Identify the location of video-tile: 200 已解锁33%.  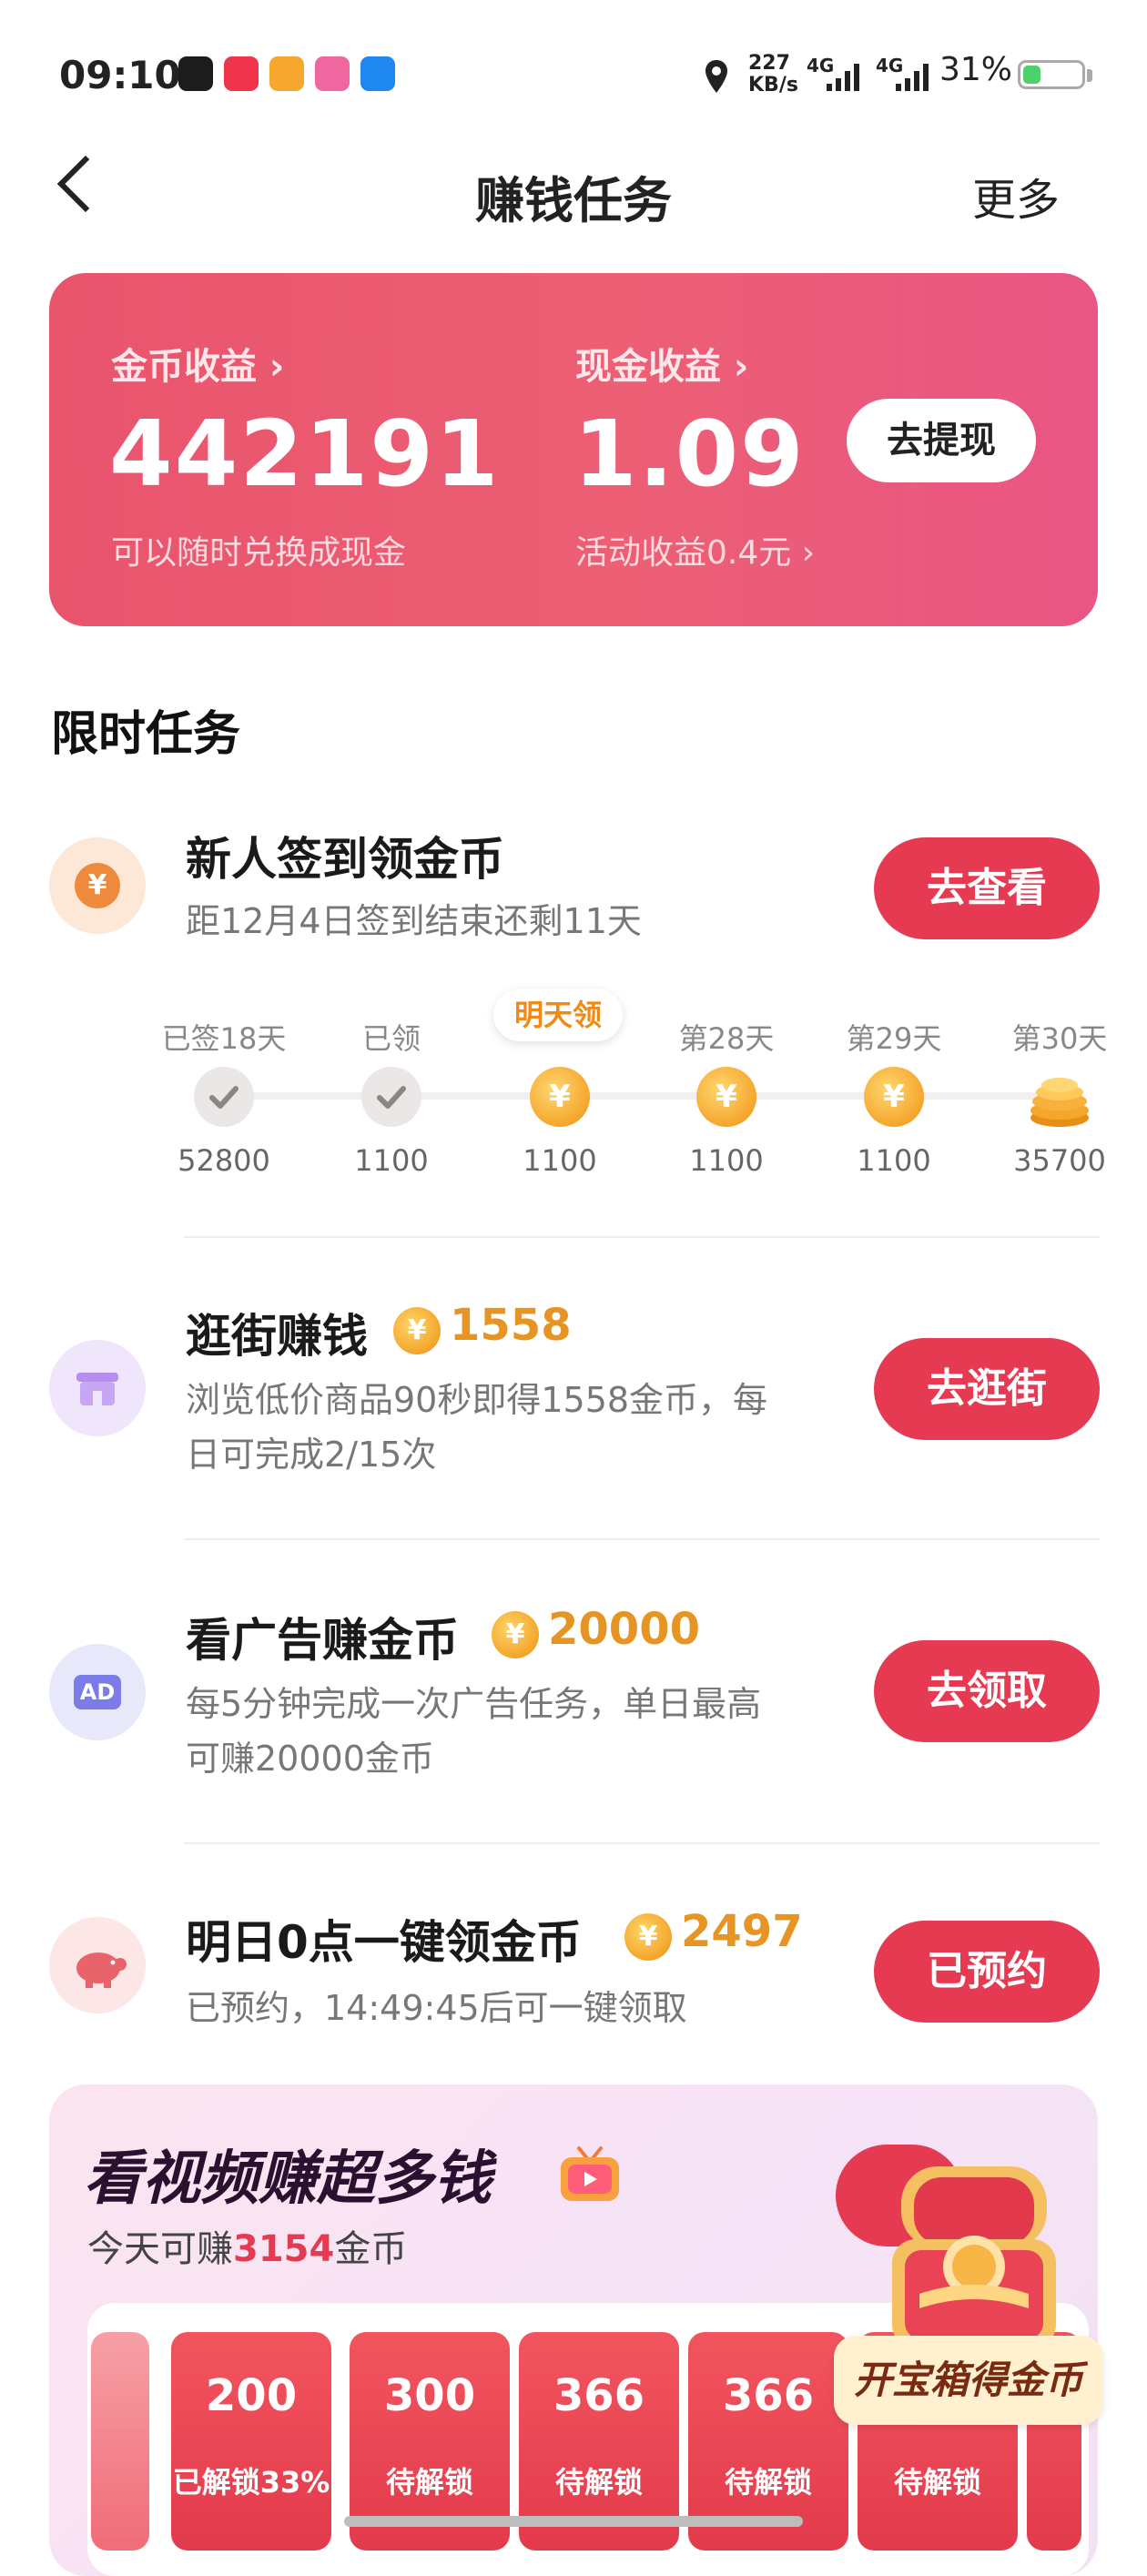
(251, 2441).